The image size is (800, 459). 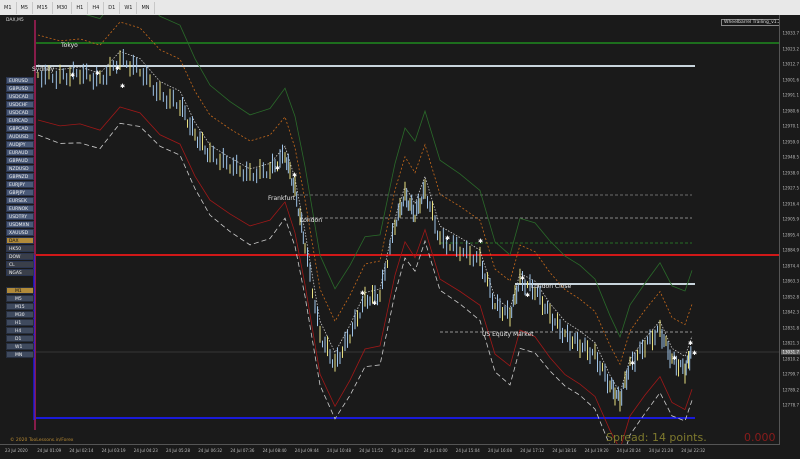 I want to click on symbol-button-ngas: NGAS, so click(x=20, y=272).